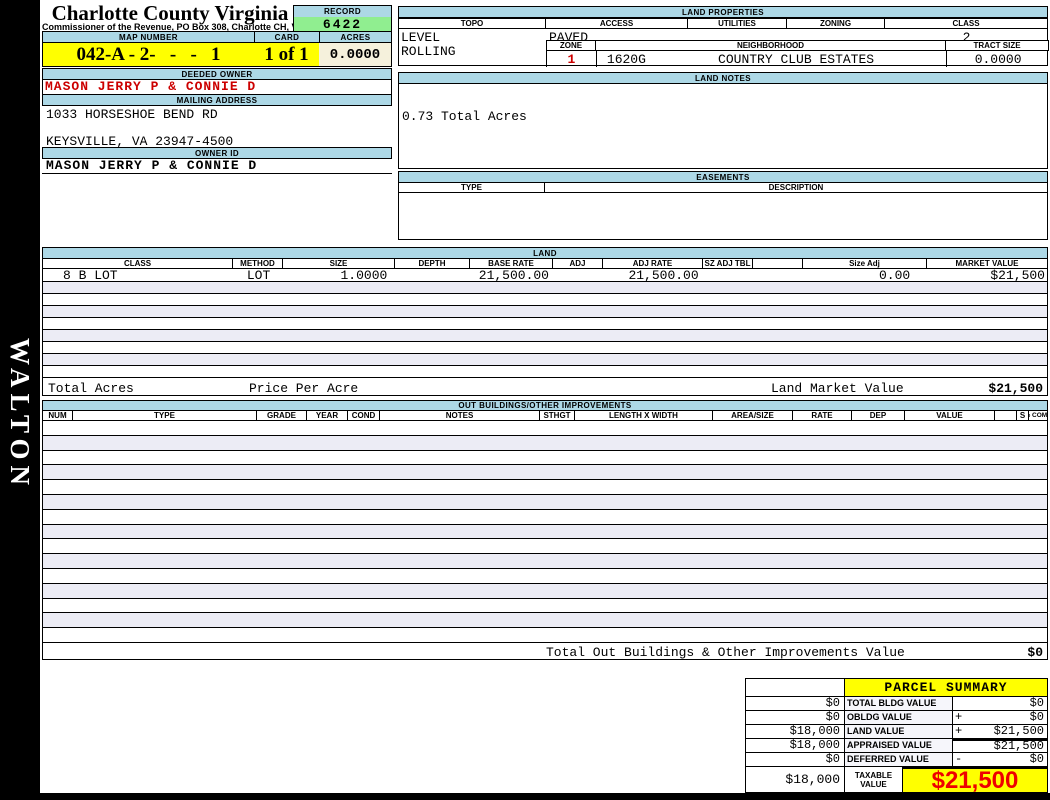 Image resolution: width=1050 pixels, height=800 pixels. Describe the element at coordinates (1006, 415) in the screenshot. I see `col-ob-blank` at that location.